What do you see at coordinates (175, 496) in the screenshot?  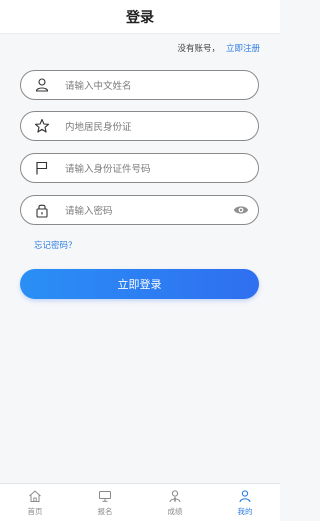 I see `score-icon` at bounding box center [175, 496].